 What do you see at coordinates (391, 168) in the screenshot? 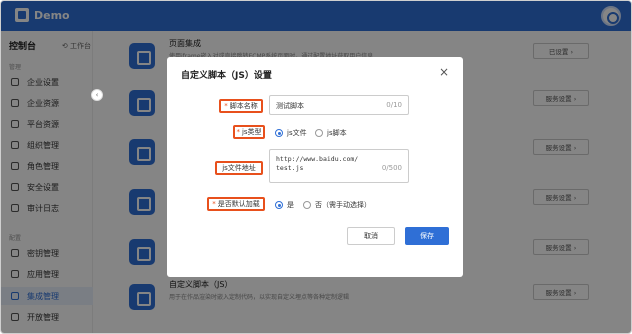
I see `char-count: 0/500` at bounding box center [391, 168].